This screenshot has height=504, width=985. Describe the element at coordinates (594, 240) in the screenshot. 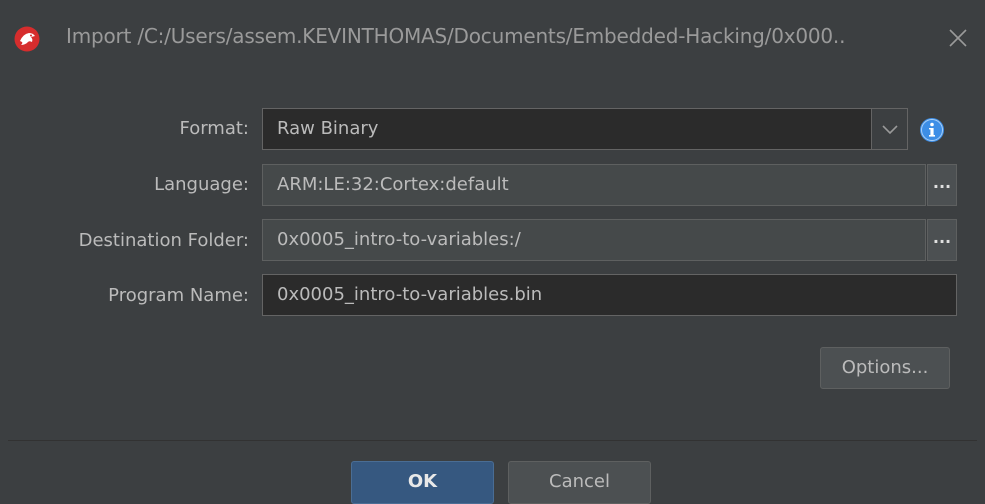

I see `destination-field: 0x0005_intro-to-variables:/` at that location.